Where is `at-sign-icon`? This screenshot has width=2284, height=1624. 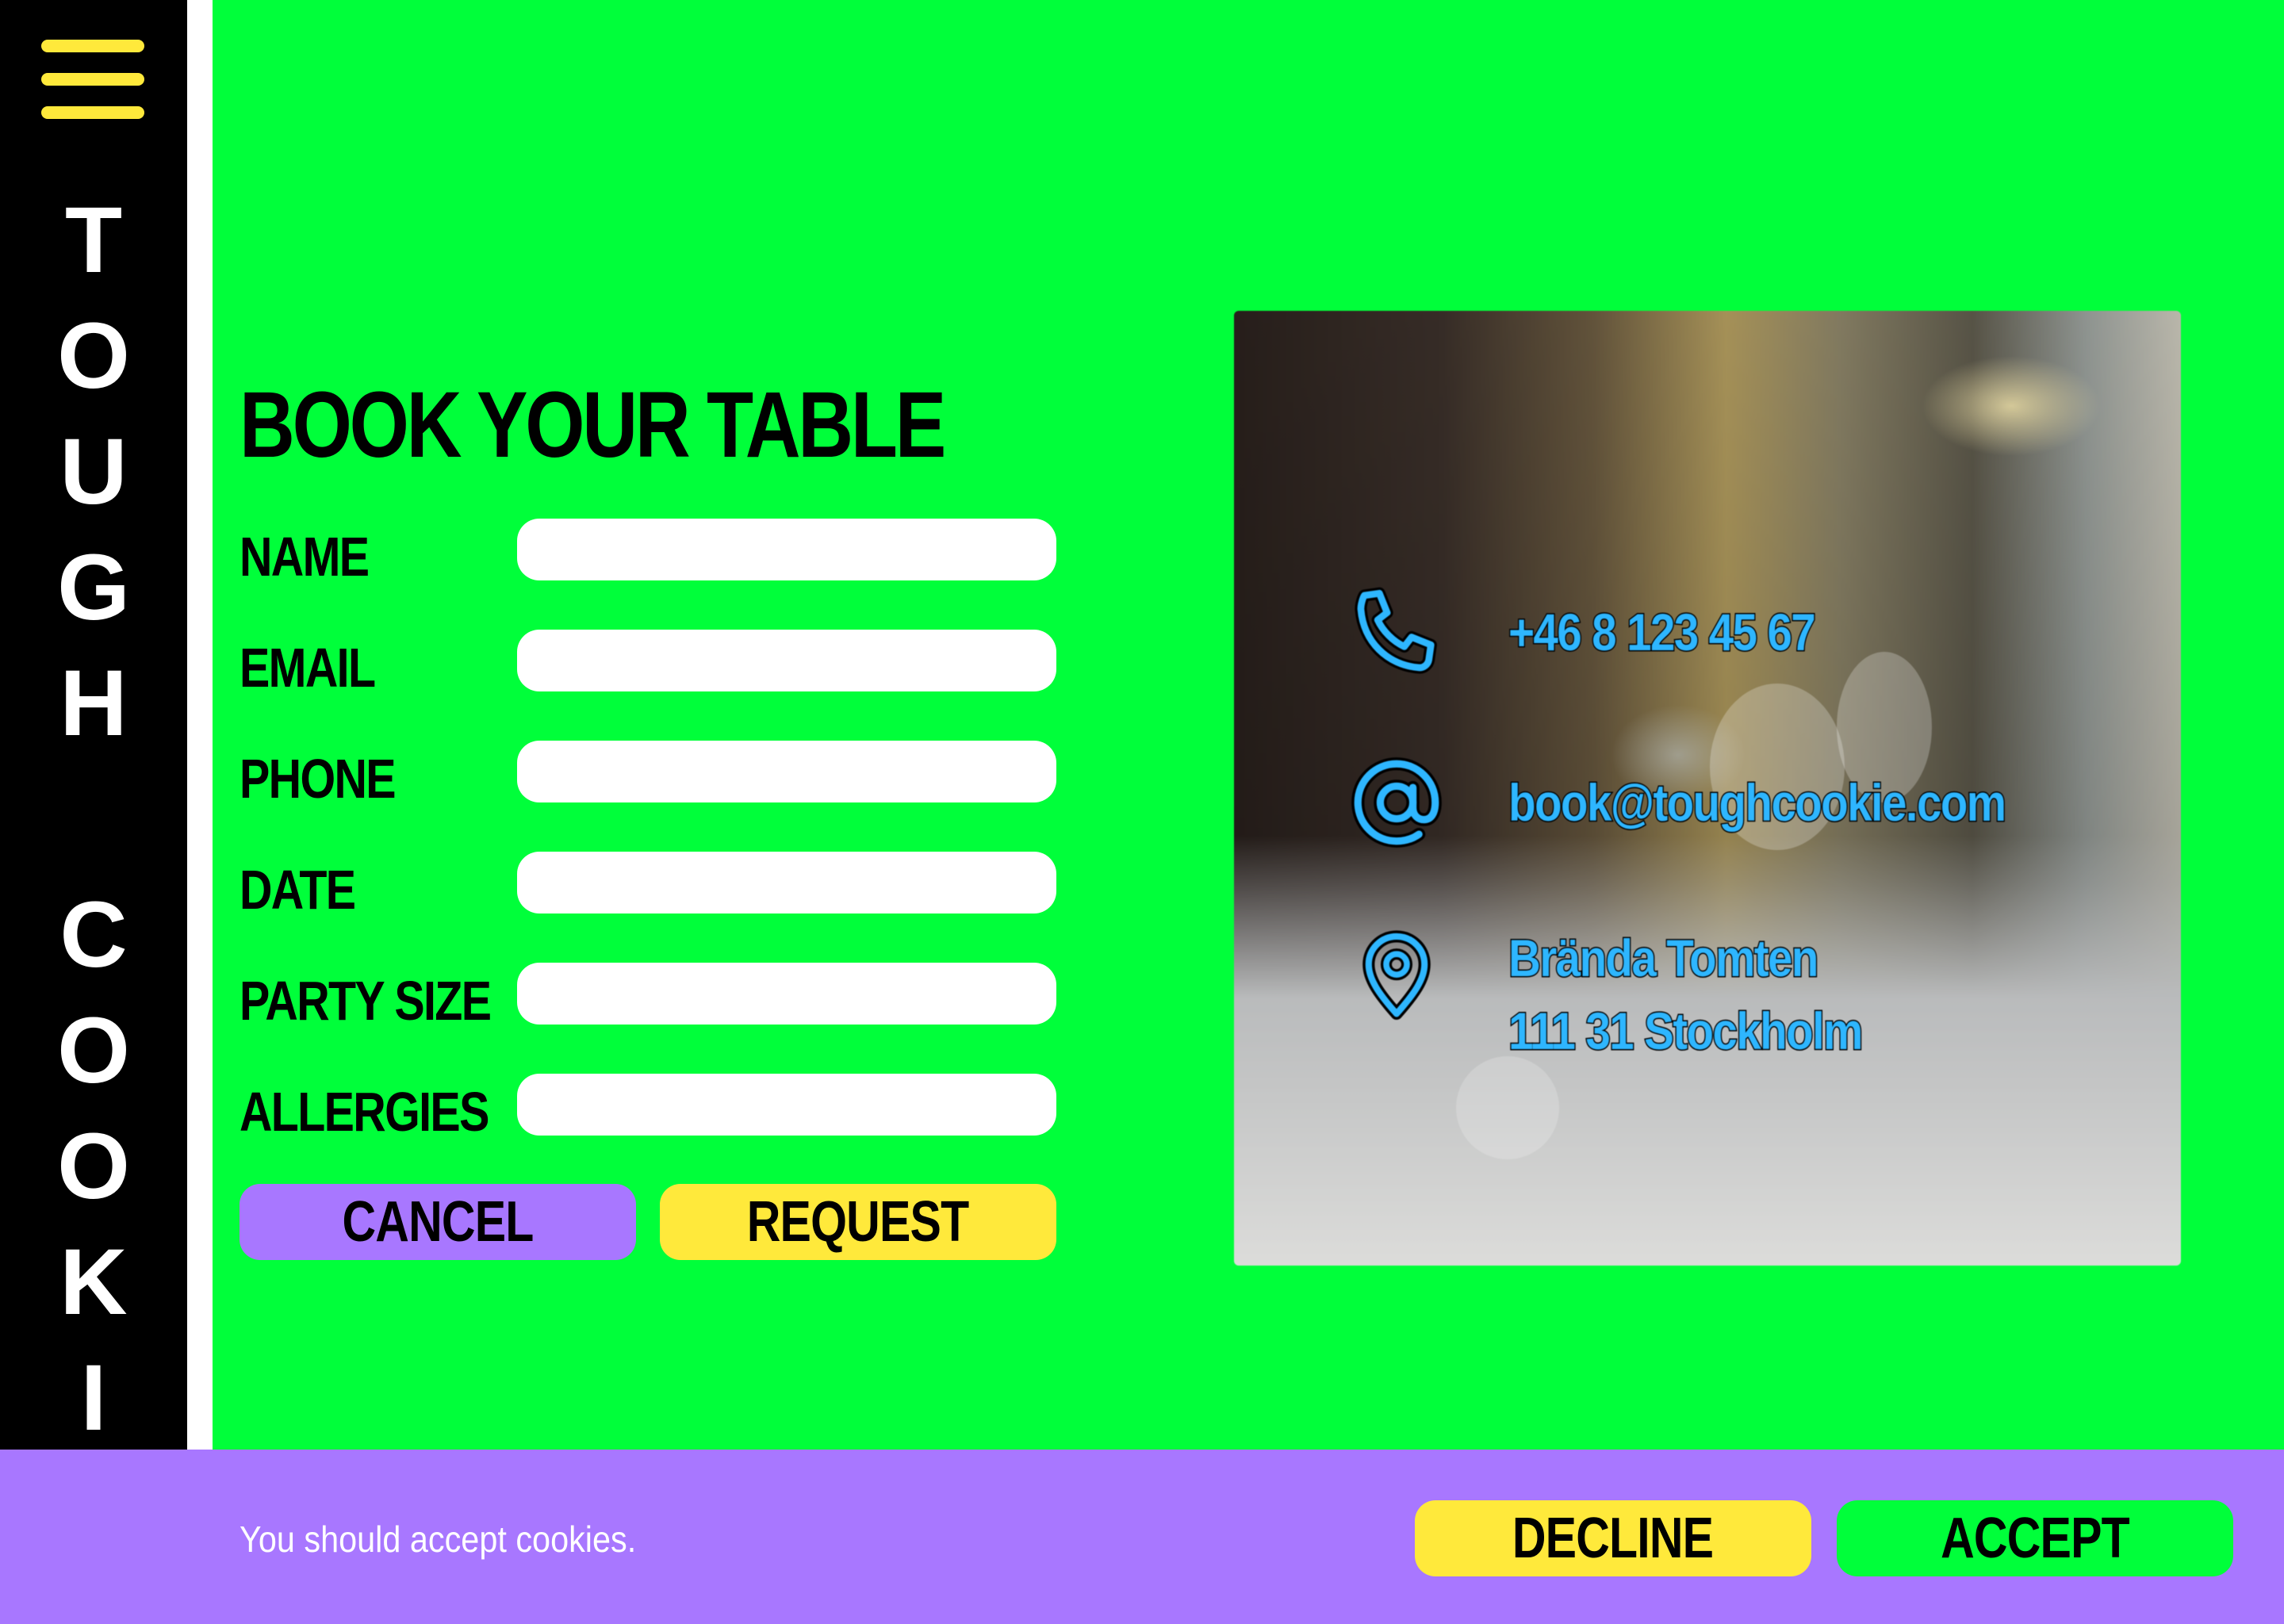
at-sign-icon is located at coordinates (1396, 802).